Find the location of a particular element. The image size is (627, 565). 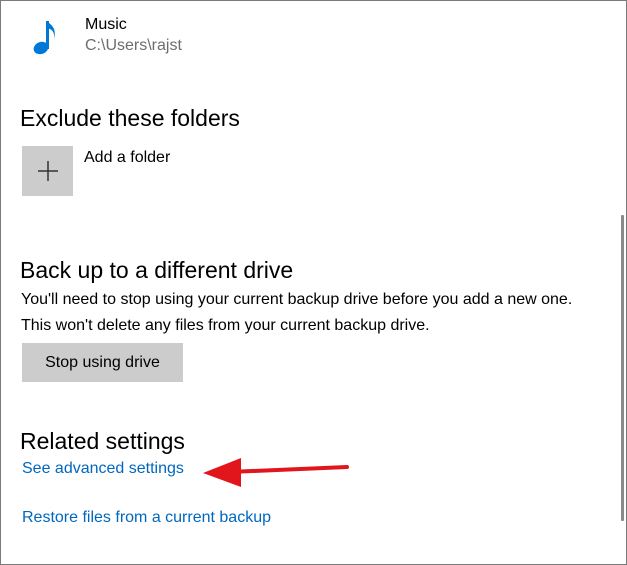

plus-icon is located at coordinates (47, 171).